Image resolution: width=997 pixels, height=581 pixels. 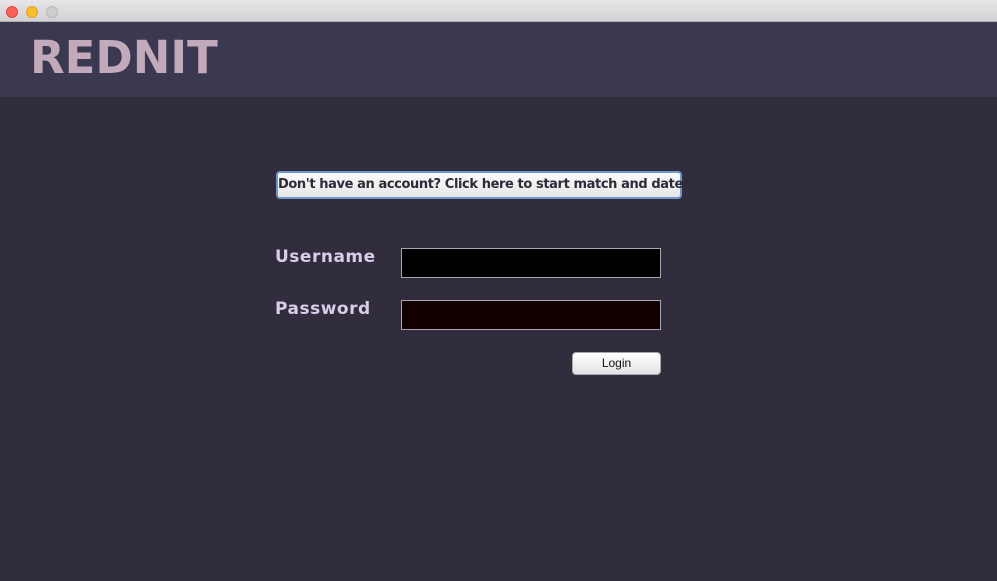 I want to click on minimize-icon, so click(x=32, y=12).